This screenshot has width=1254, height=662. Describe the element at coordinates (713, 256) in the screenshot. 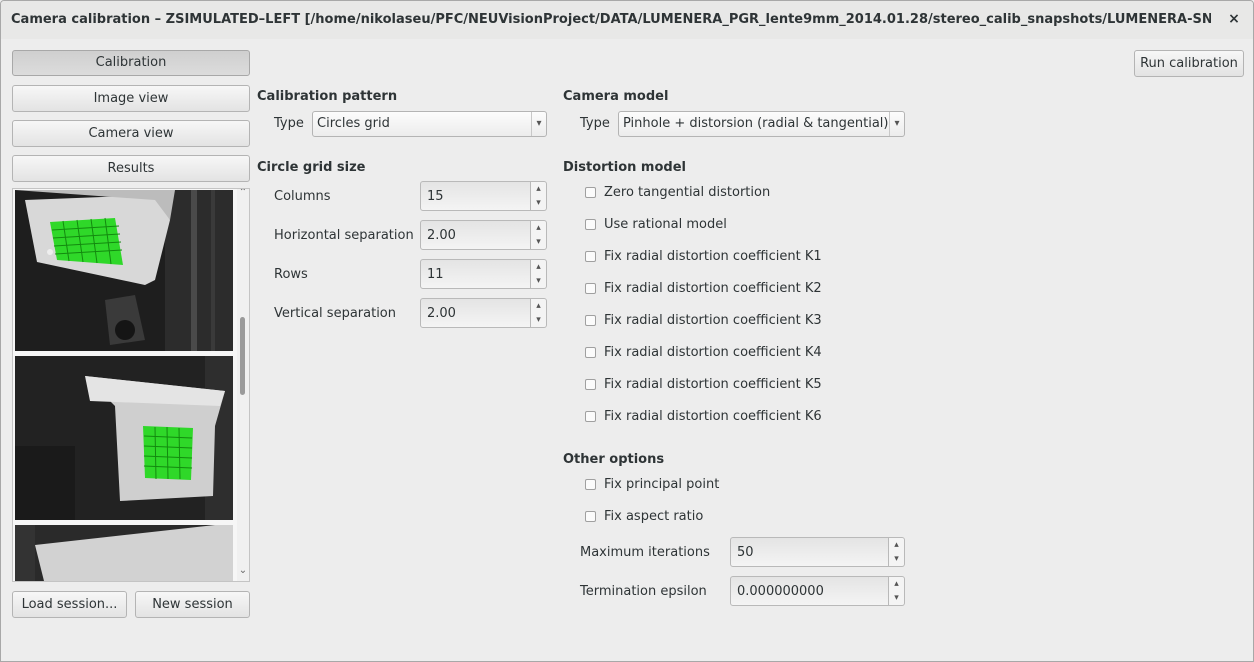

I see `fix-k1-label: Fix radial distortion coefficient K1` at that location.